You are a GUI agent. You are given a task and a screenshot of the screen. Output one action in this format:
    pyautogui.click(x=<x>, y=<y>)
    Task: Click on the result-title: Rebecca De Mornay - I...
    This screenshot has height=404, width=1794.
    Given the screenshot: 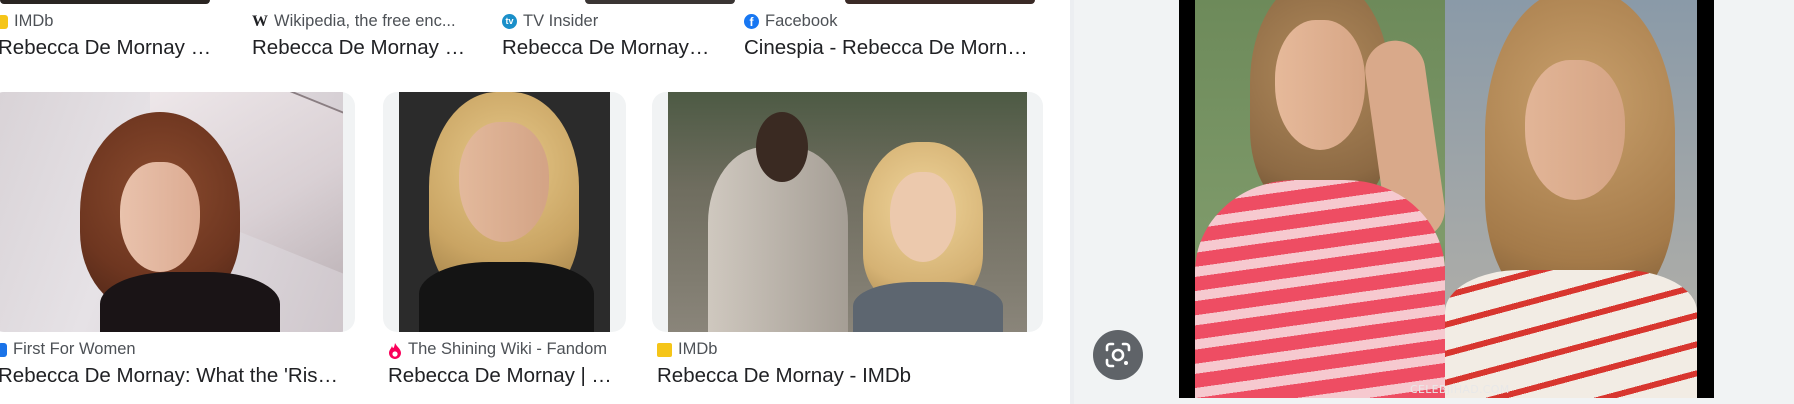 What is the action you would take?
    pyautogui.click(x=106, y=48)
    